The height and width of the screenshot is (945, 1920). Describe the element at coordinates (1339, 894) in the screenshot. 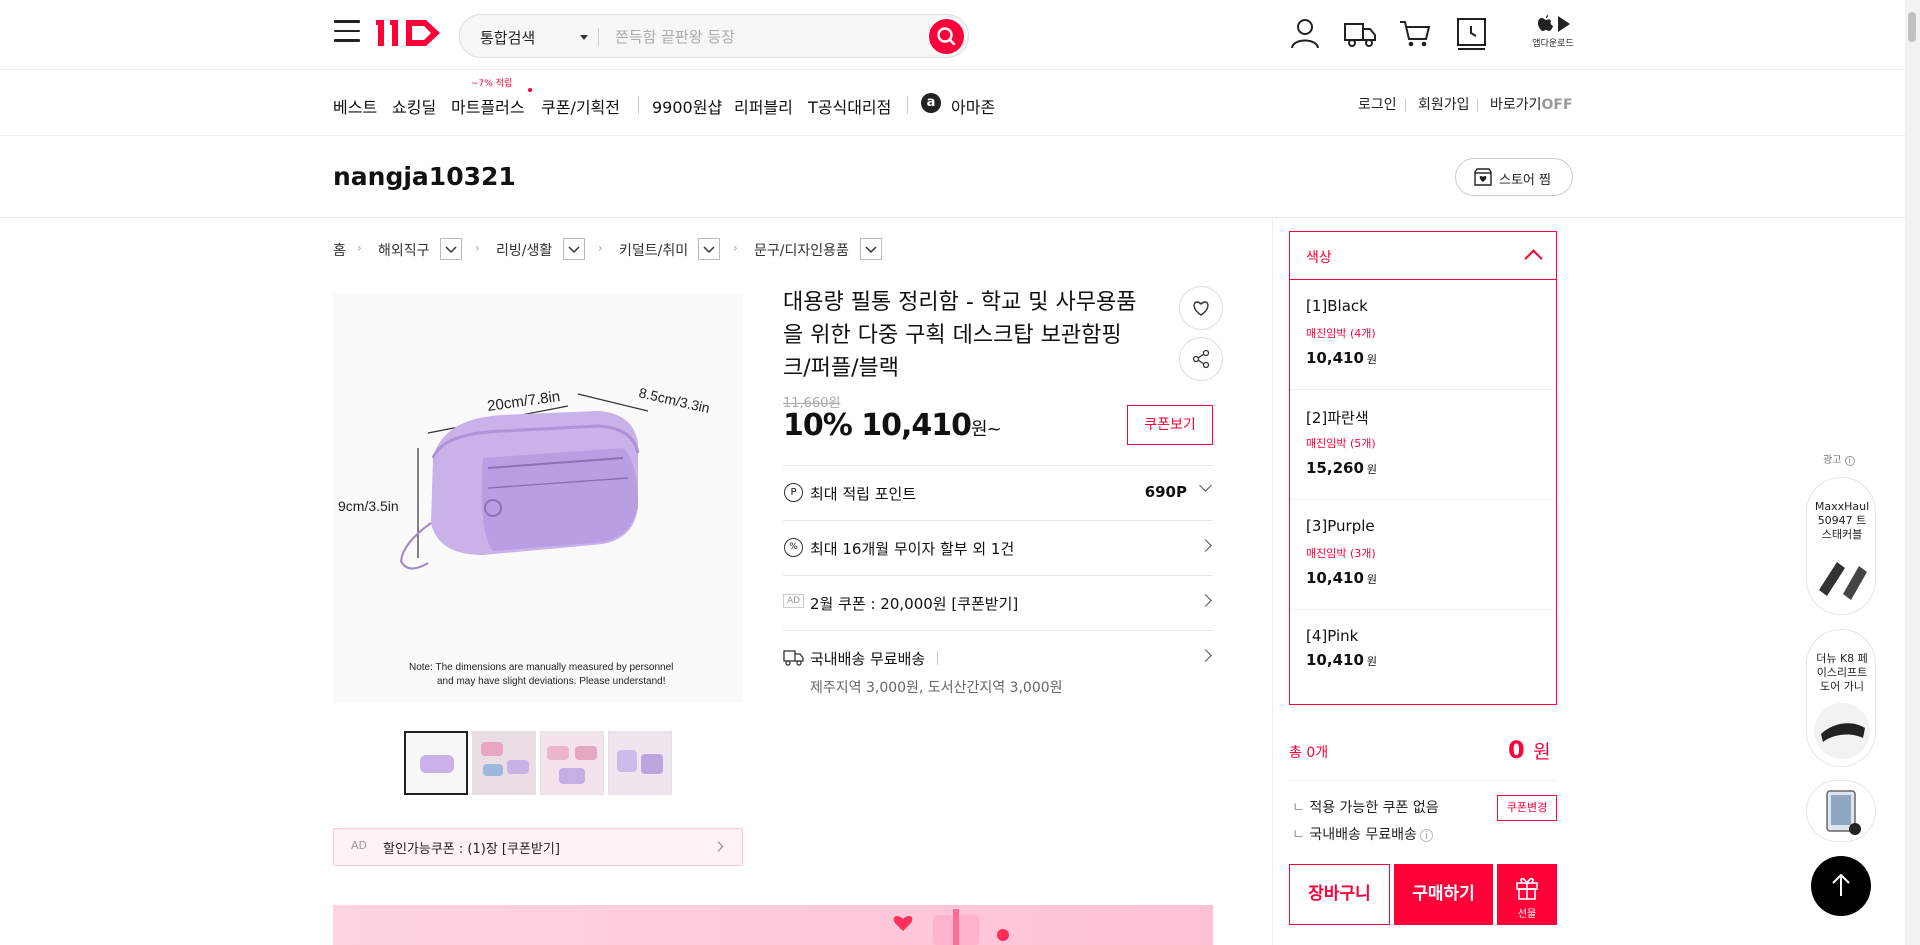

I see `add-to-cart-button: 장바구니` at that location.